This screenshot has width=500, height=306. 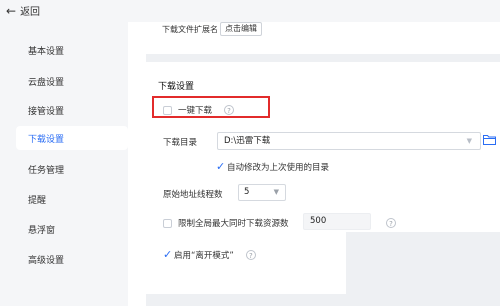 What do you see at coordinates (11, 10) in the screenshot?
I see `arrow-left-icon: ←` at bounding box center [11, 10].